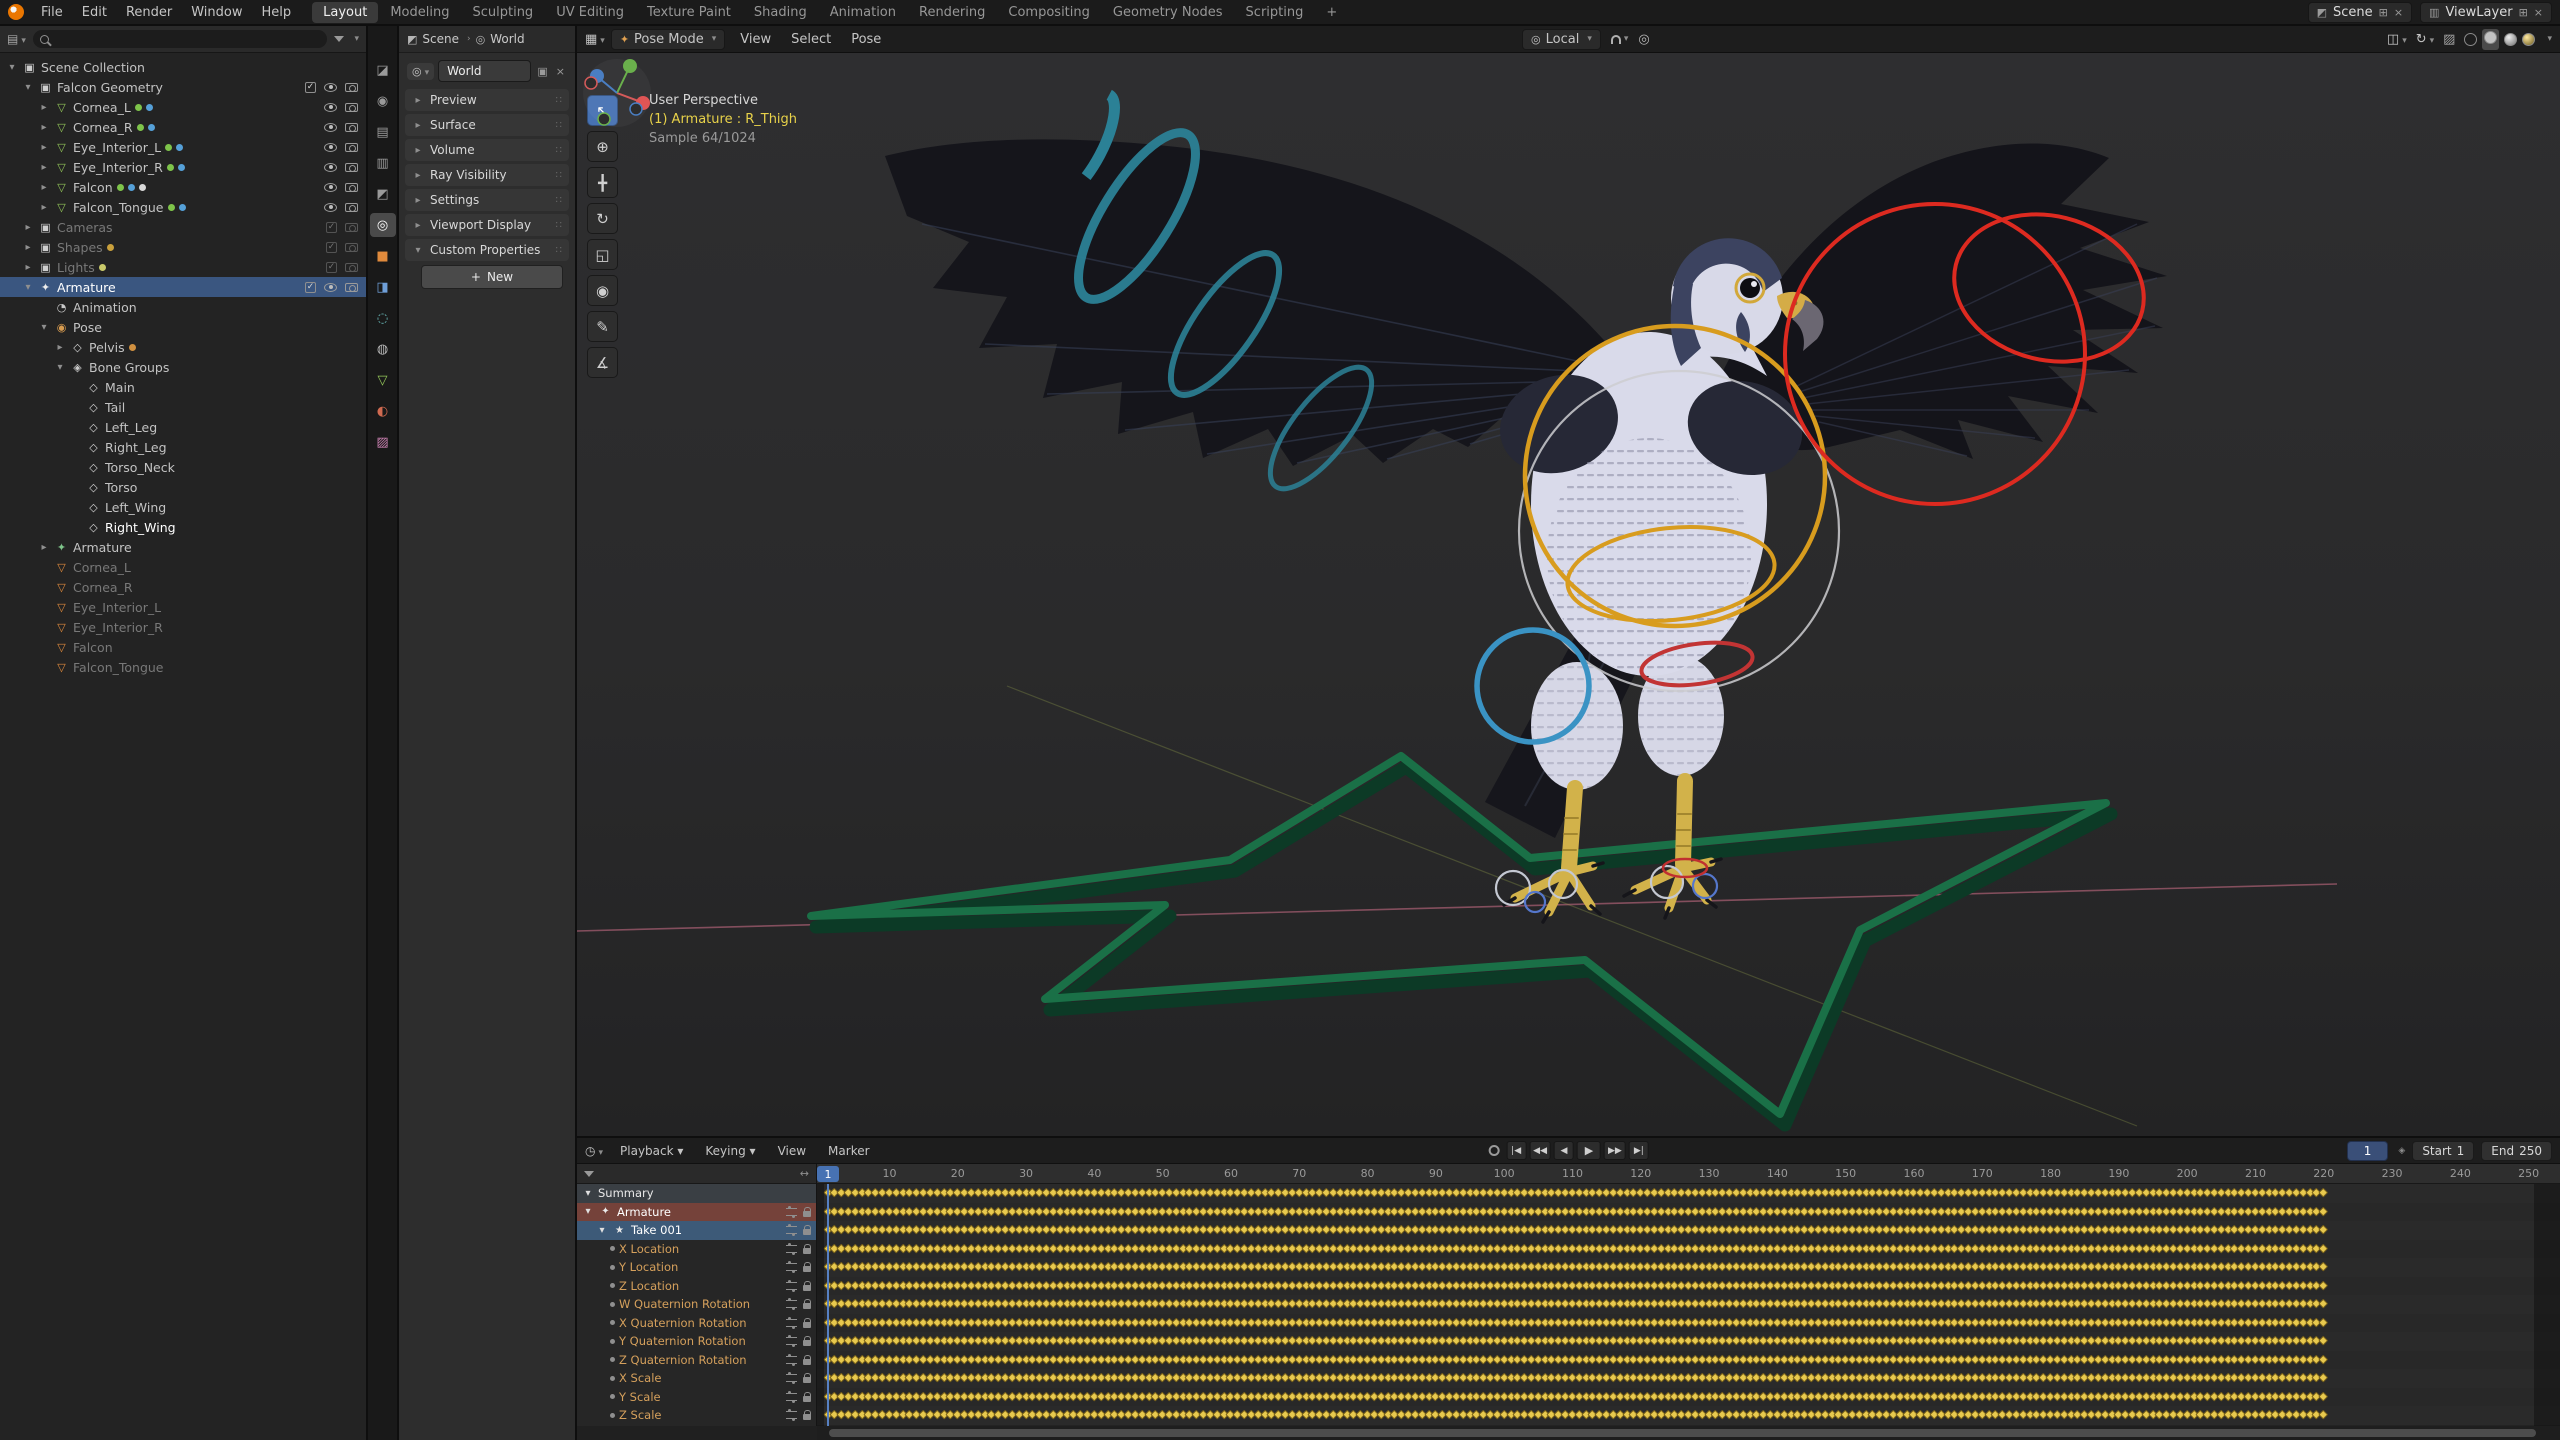 This screenshot has height=1440, width=2560. What do you see at coordinates (589, 1173) in the screenshot?
I see `channel-filter-icon` at bounding box center [589, 1173].